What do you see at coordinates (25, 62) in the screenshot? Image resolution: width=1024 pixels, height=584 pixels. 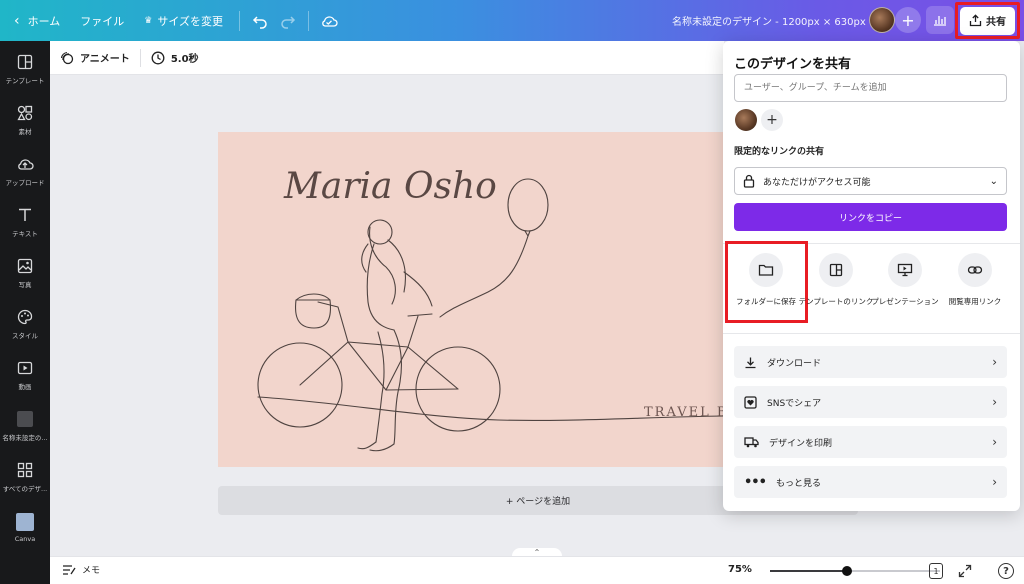 I see `template-icon` at bounding box center [25, 62].